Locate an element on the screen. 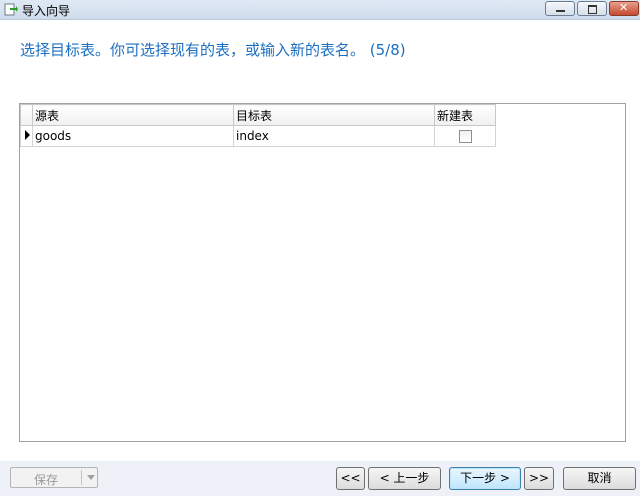  new-table-cell is located at coordinates (465, 136).